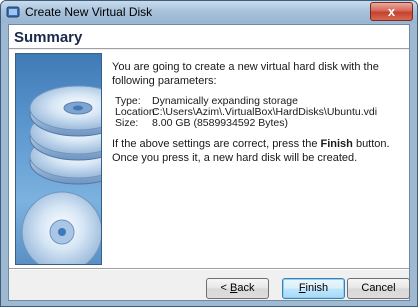  Describe the element at coordinates (336, 144) in the screenshot. I see `note-finish-word: Finish` at that location.